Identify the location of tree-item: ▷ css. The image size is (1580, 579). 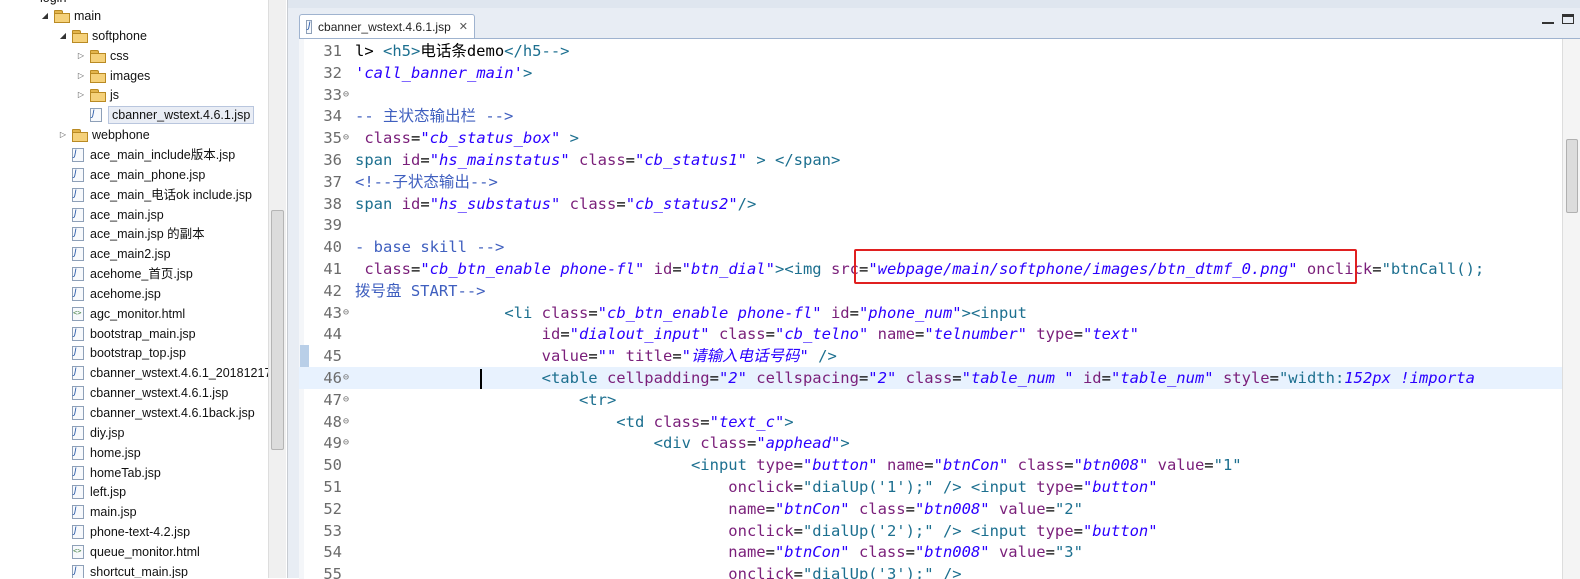
(102, 56).